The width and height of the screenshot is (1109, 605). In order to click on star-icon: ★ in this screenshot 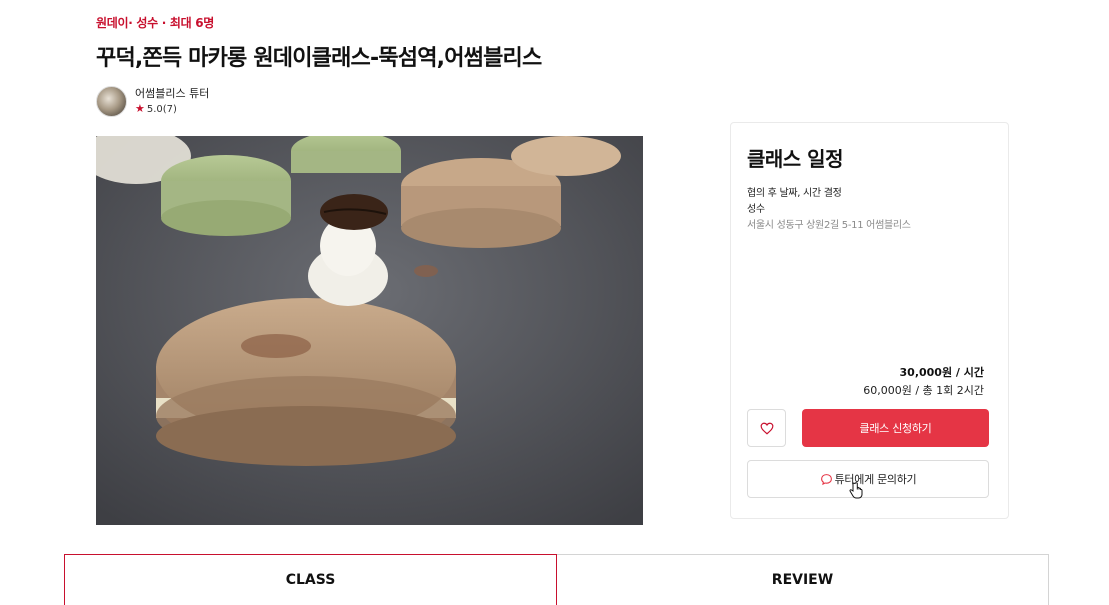, I will do `click(140, 108)`.